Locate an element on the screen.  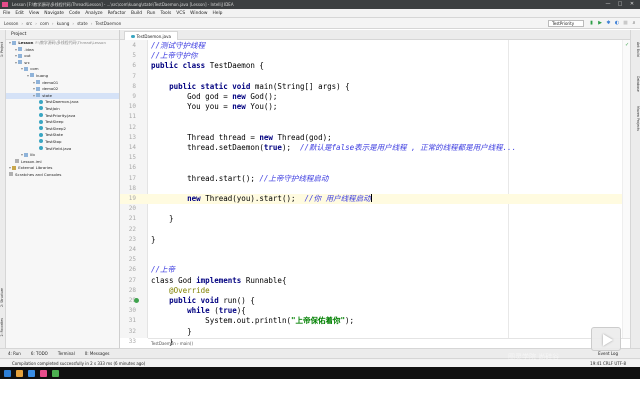
code-line: 16 is located at coordinates (375, 168).